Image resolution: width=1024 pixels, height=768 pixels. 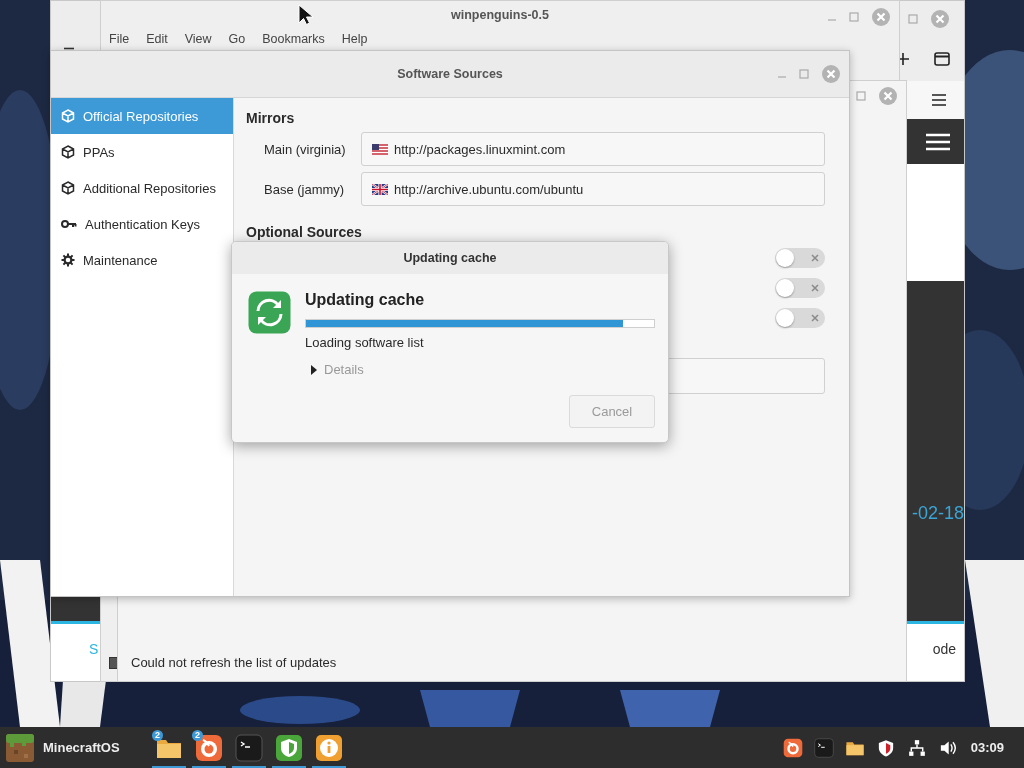 What do you see at coordinates (142, 152) in the screenshot?
I see `sidebar-item: PPAs` at bounding box center [142, 152].